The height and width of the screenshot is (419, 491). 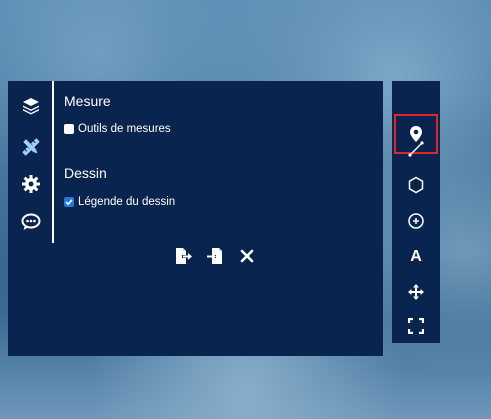 I want to click on dessin-checkbox, so click(x=69, y=202).